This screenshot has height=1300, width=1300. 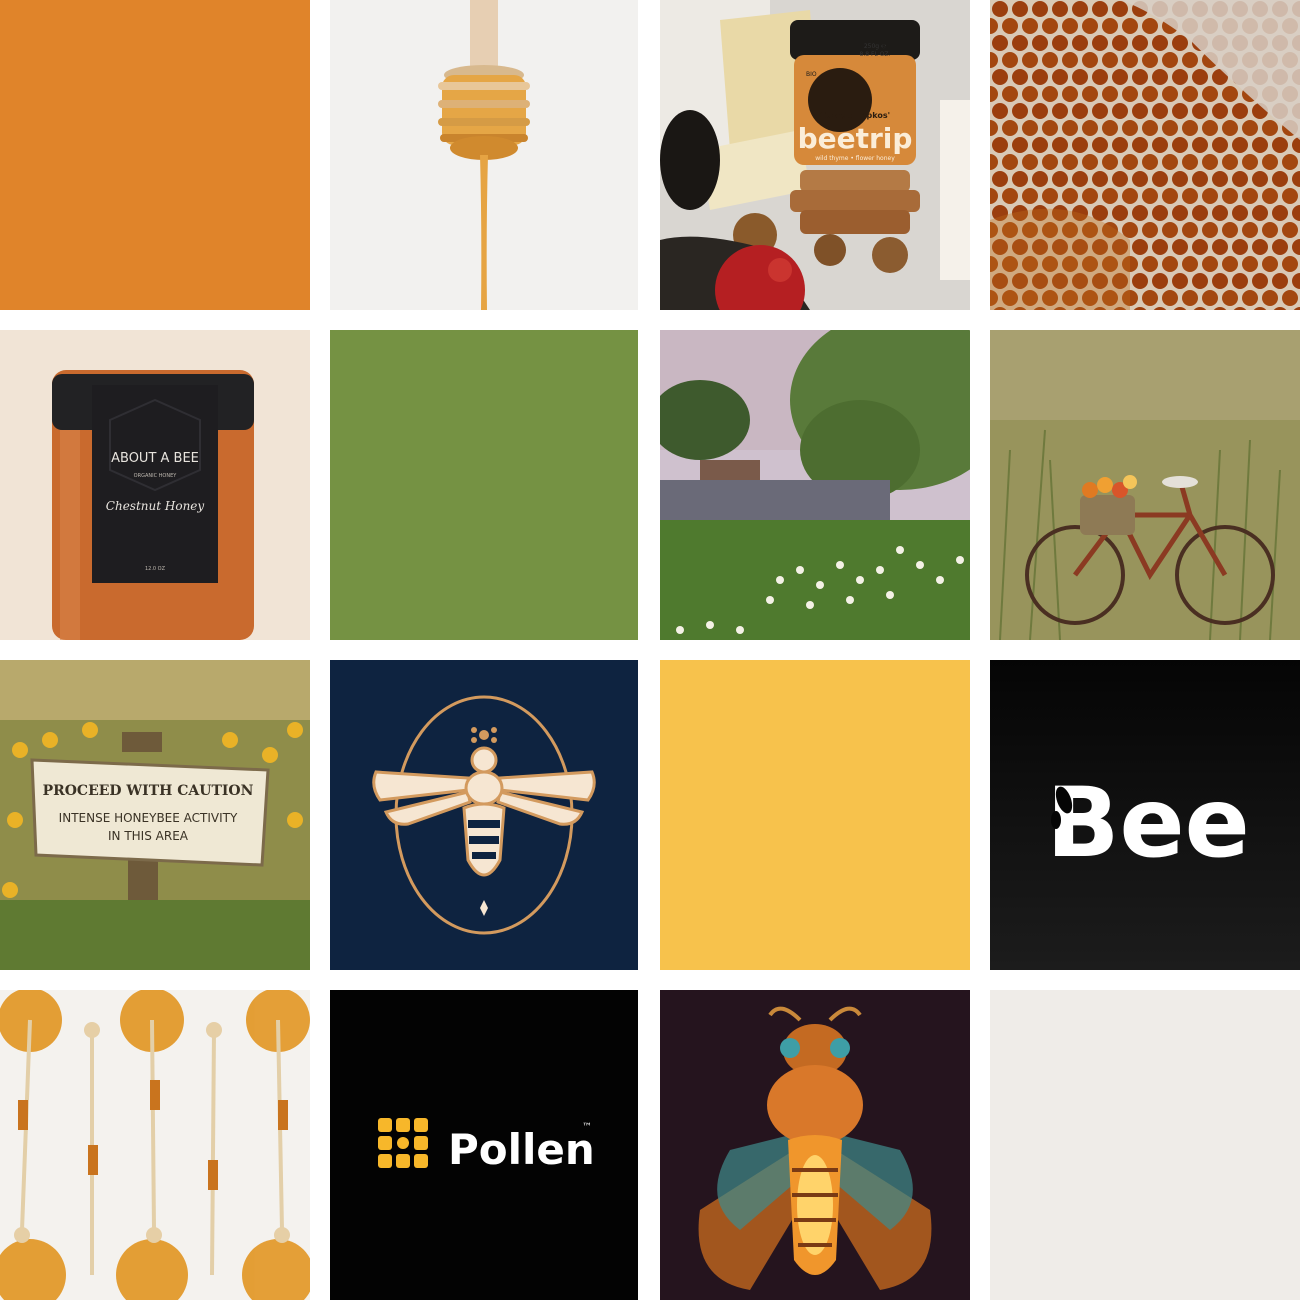 I want to click on bicycle-field-image, so click(x=1145, y=485).